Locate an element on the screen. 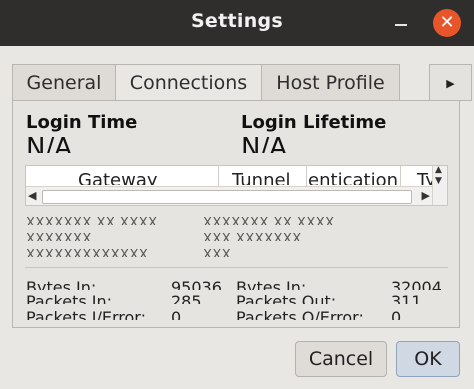 Image resolution: width=474 pixels, height=389 pixels. tab-scroll-right-button: ▶ is located at coordinates (450, 82).